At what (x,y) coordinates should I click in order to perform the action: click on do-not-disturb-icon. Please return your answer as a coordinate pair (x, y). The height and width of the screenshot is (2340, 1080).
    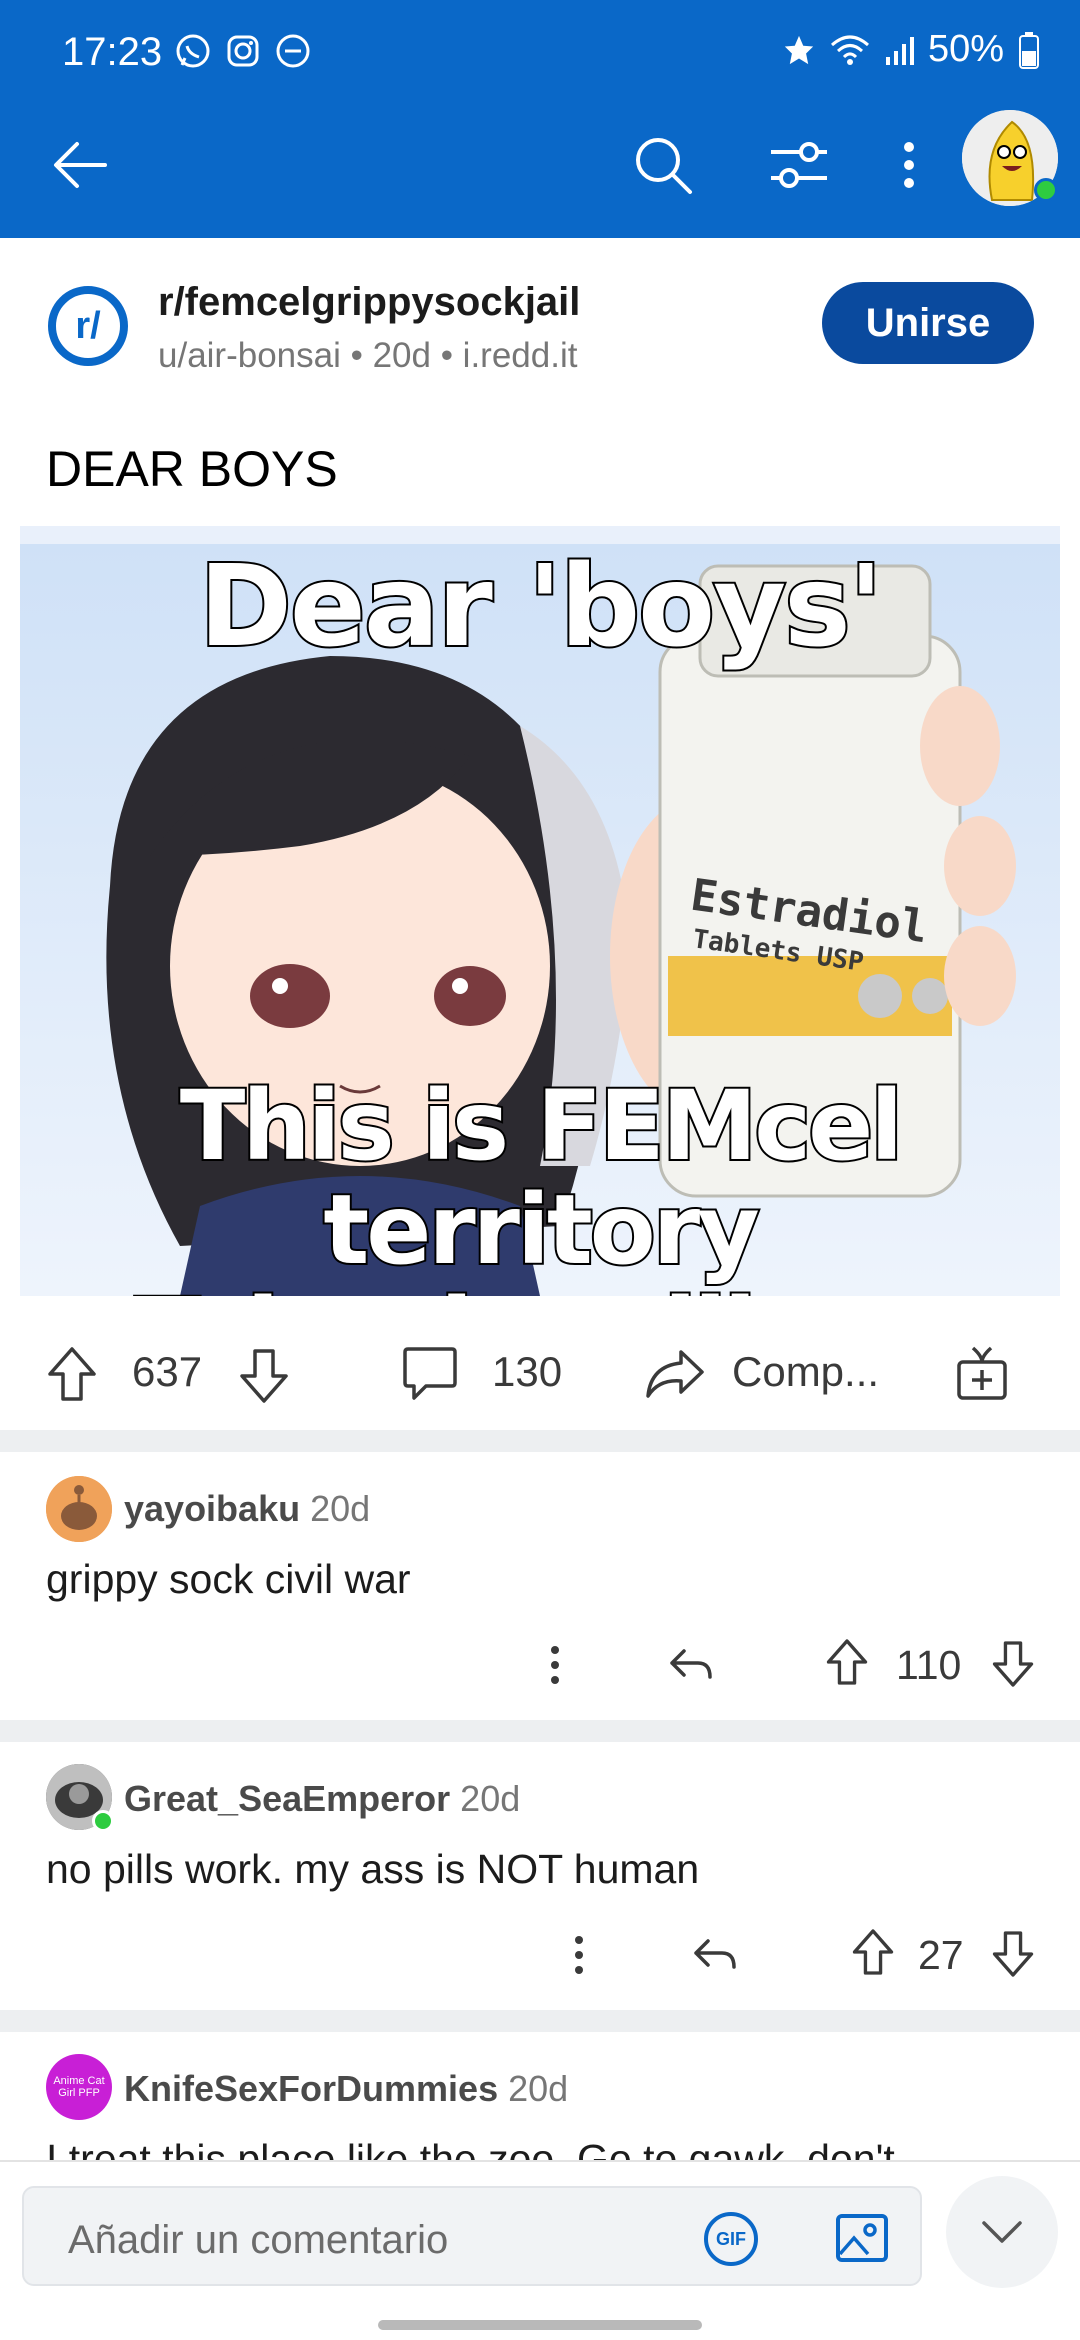
    Looking at the image, I should click on (293, 51).